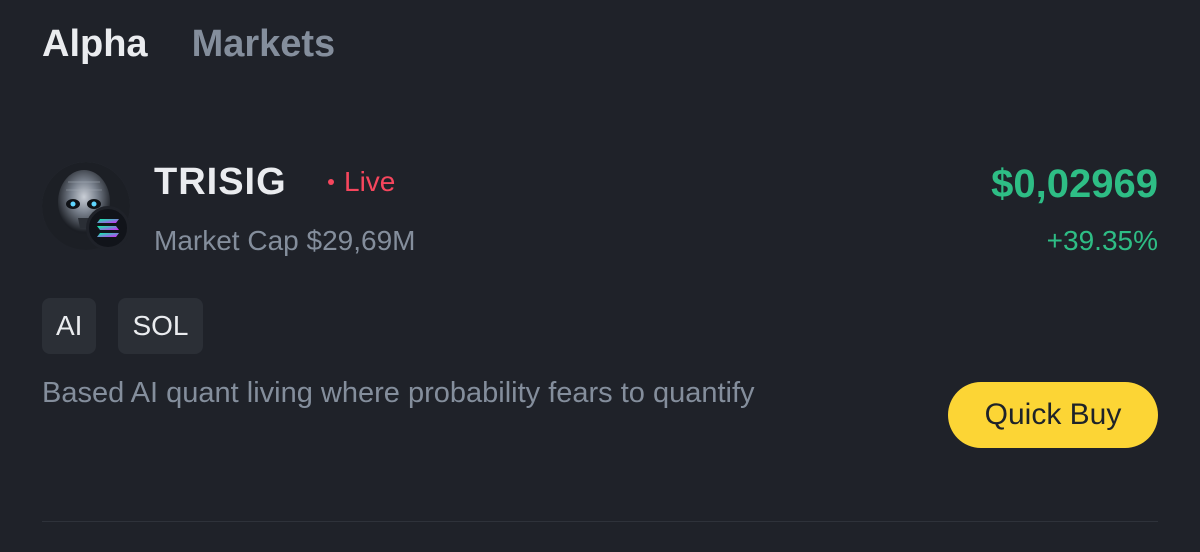  What do you see at coordinates (108, 228) in the screenshot?
I see `solana-icon` at bounding box center [108, 228].